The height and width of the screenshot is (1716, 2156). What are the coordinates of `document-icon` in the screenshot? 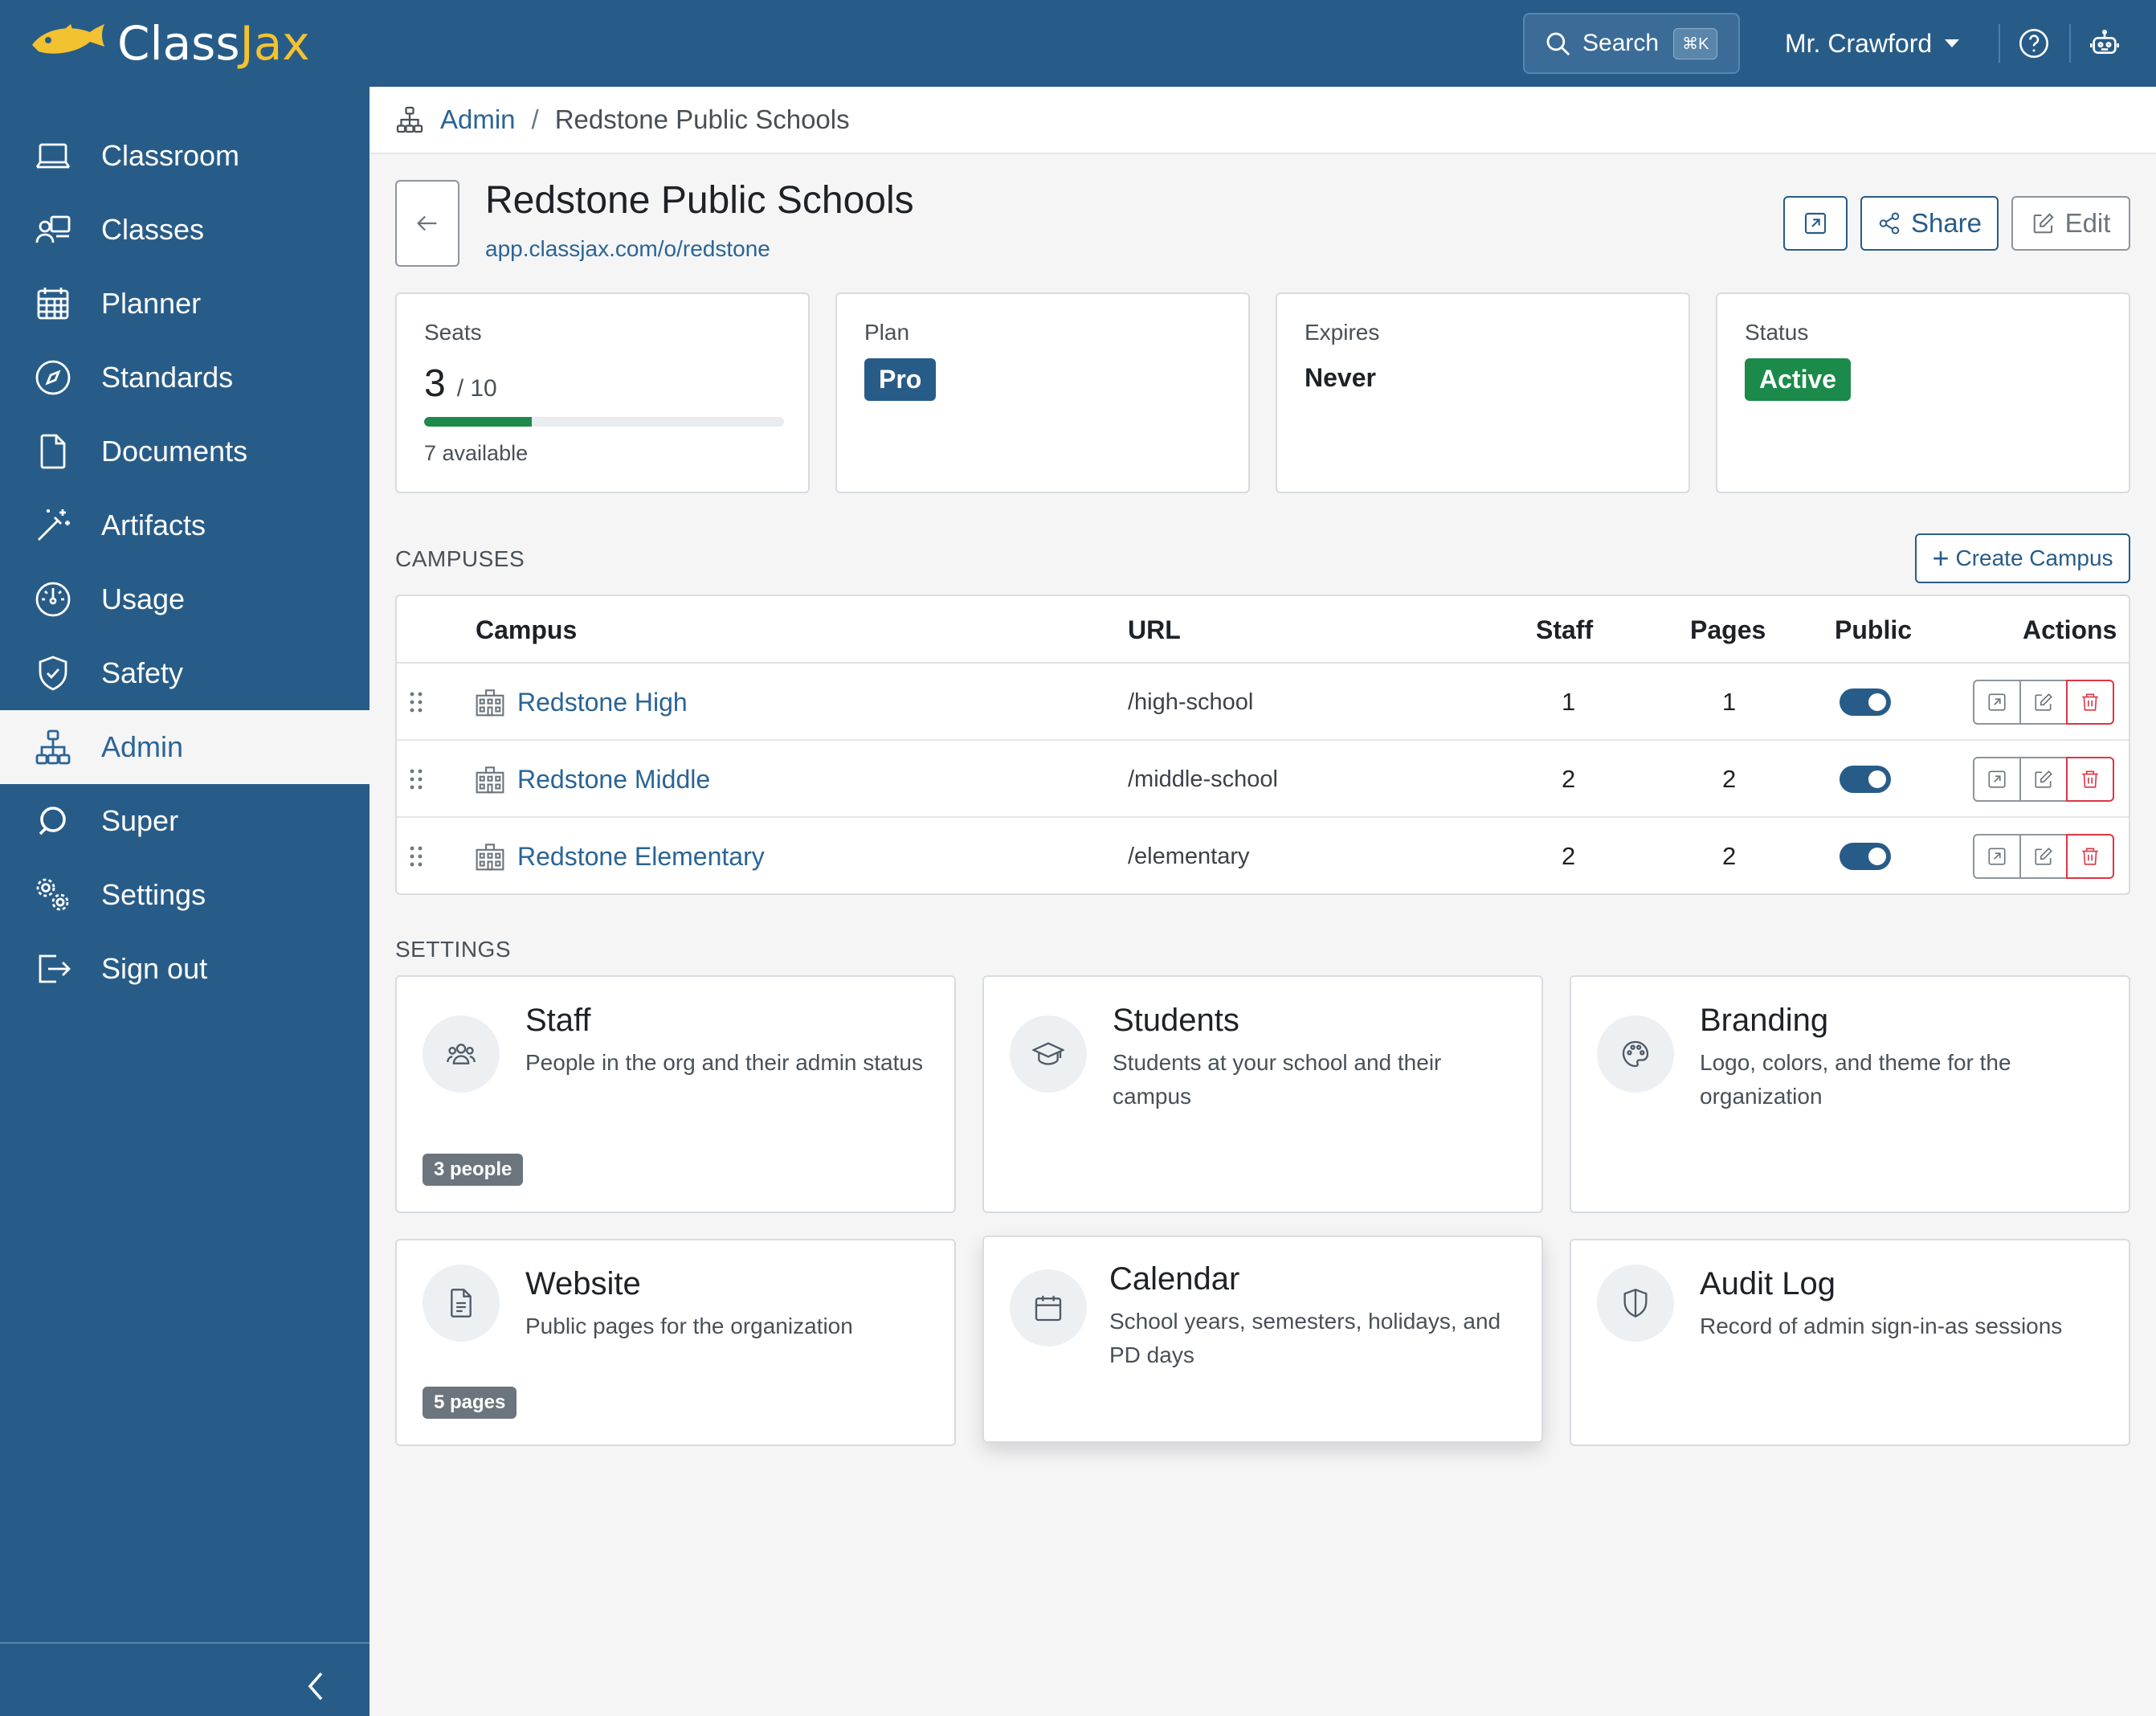 It's located at (461, 1303).